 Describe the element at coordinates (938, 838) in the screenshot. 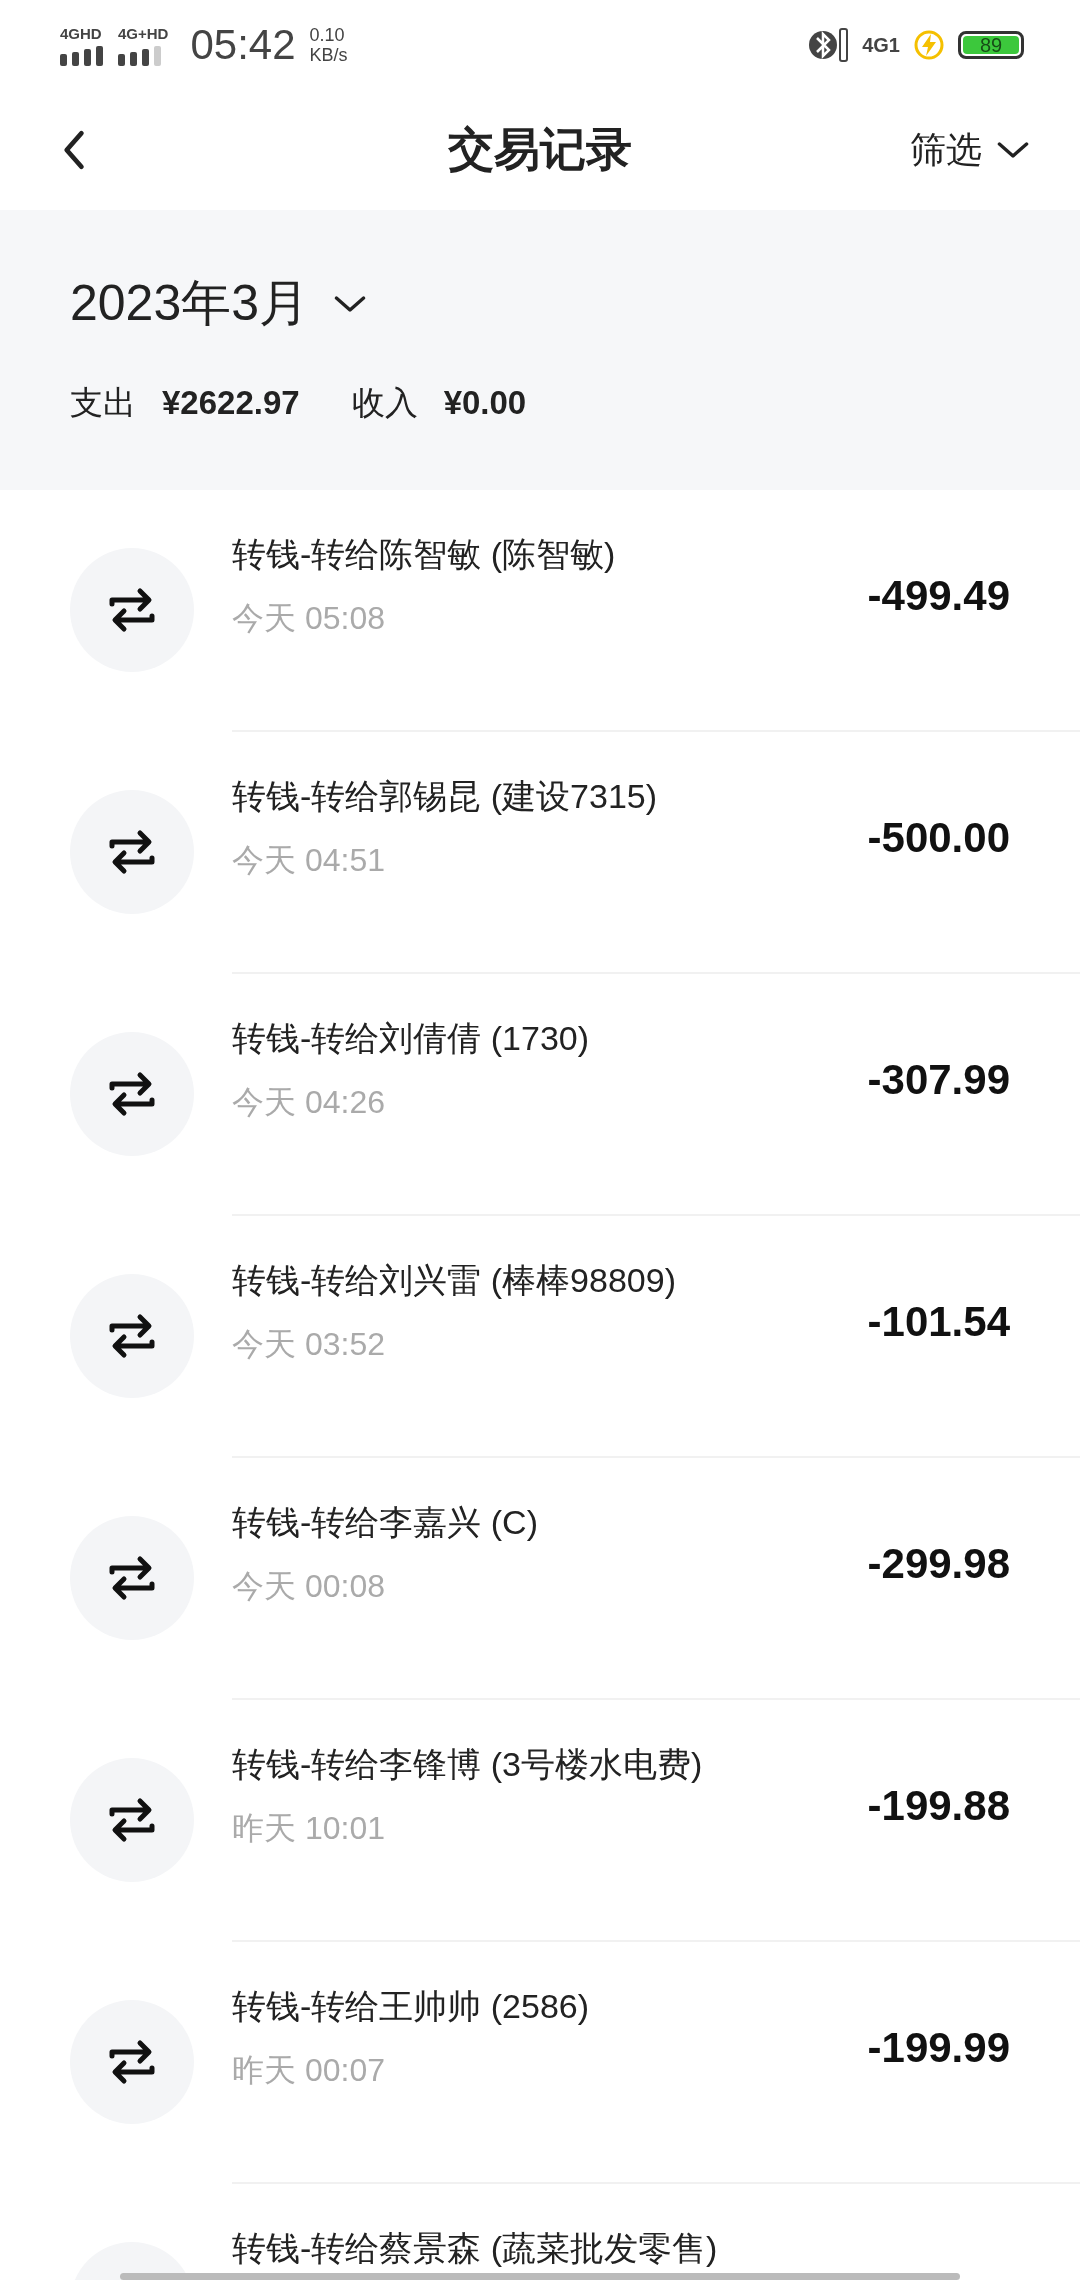

I see `transaction-amount: -500.00` at that location.